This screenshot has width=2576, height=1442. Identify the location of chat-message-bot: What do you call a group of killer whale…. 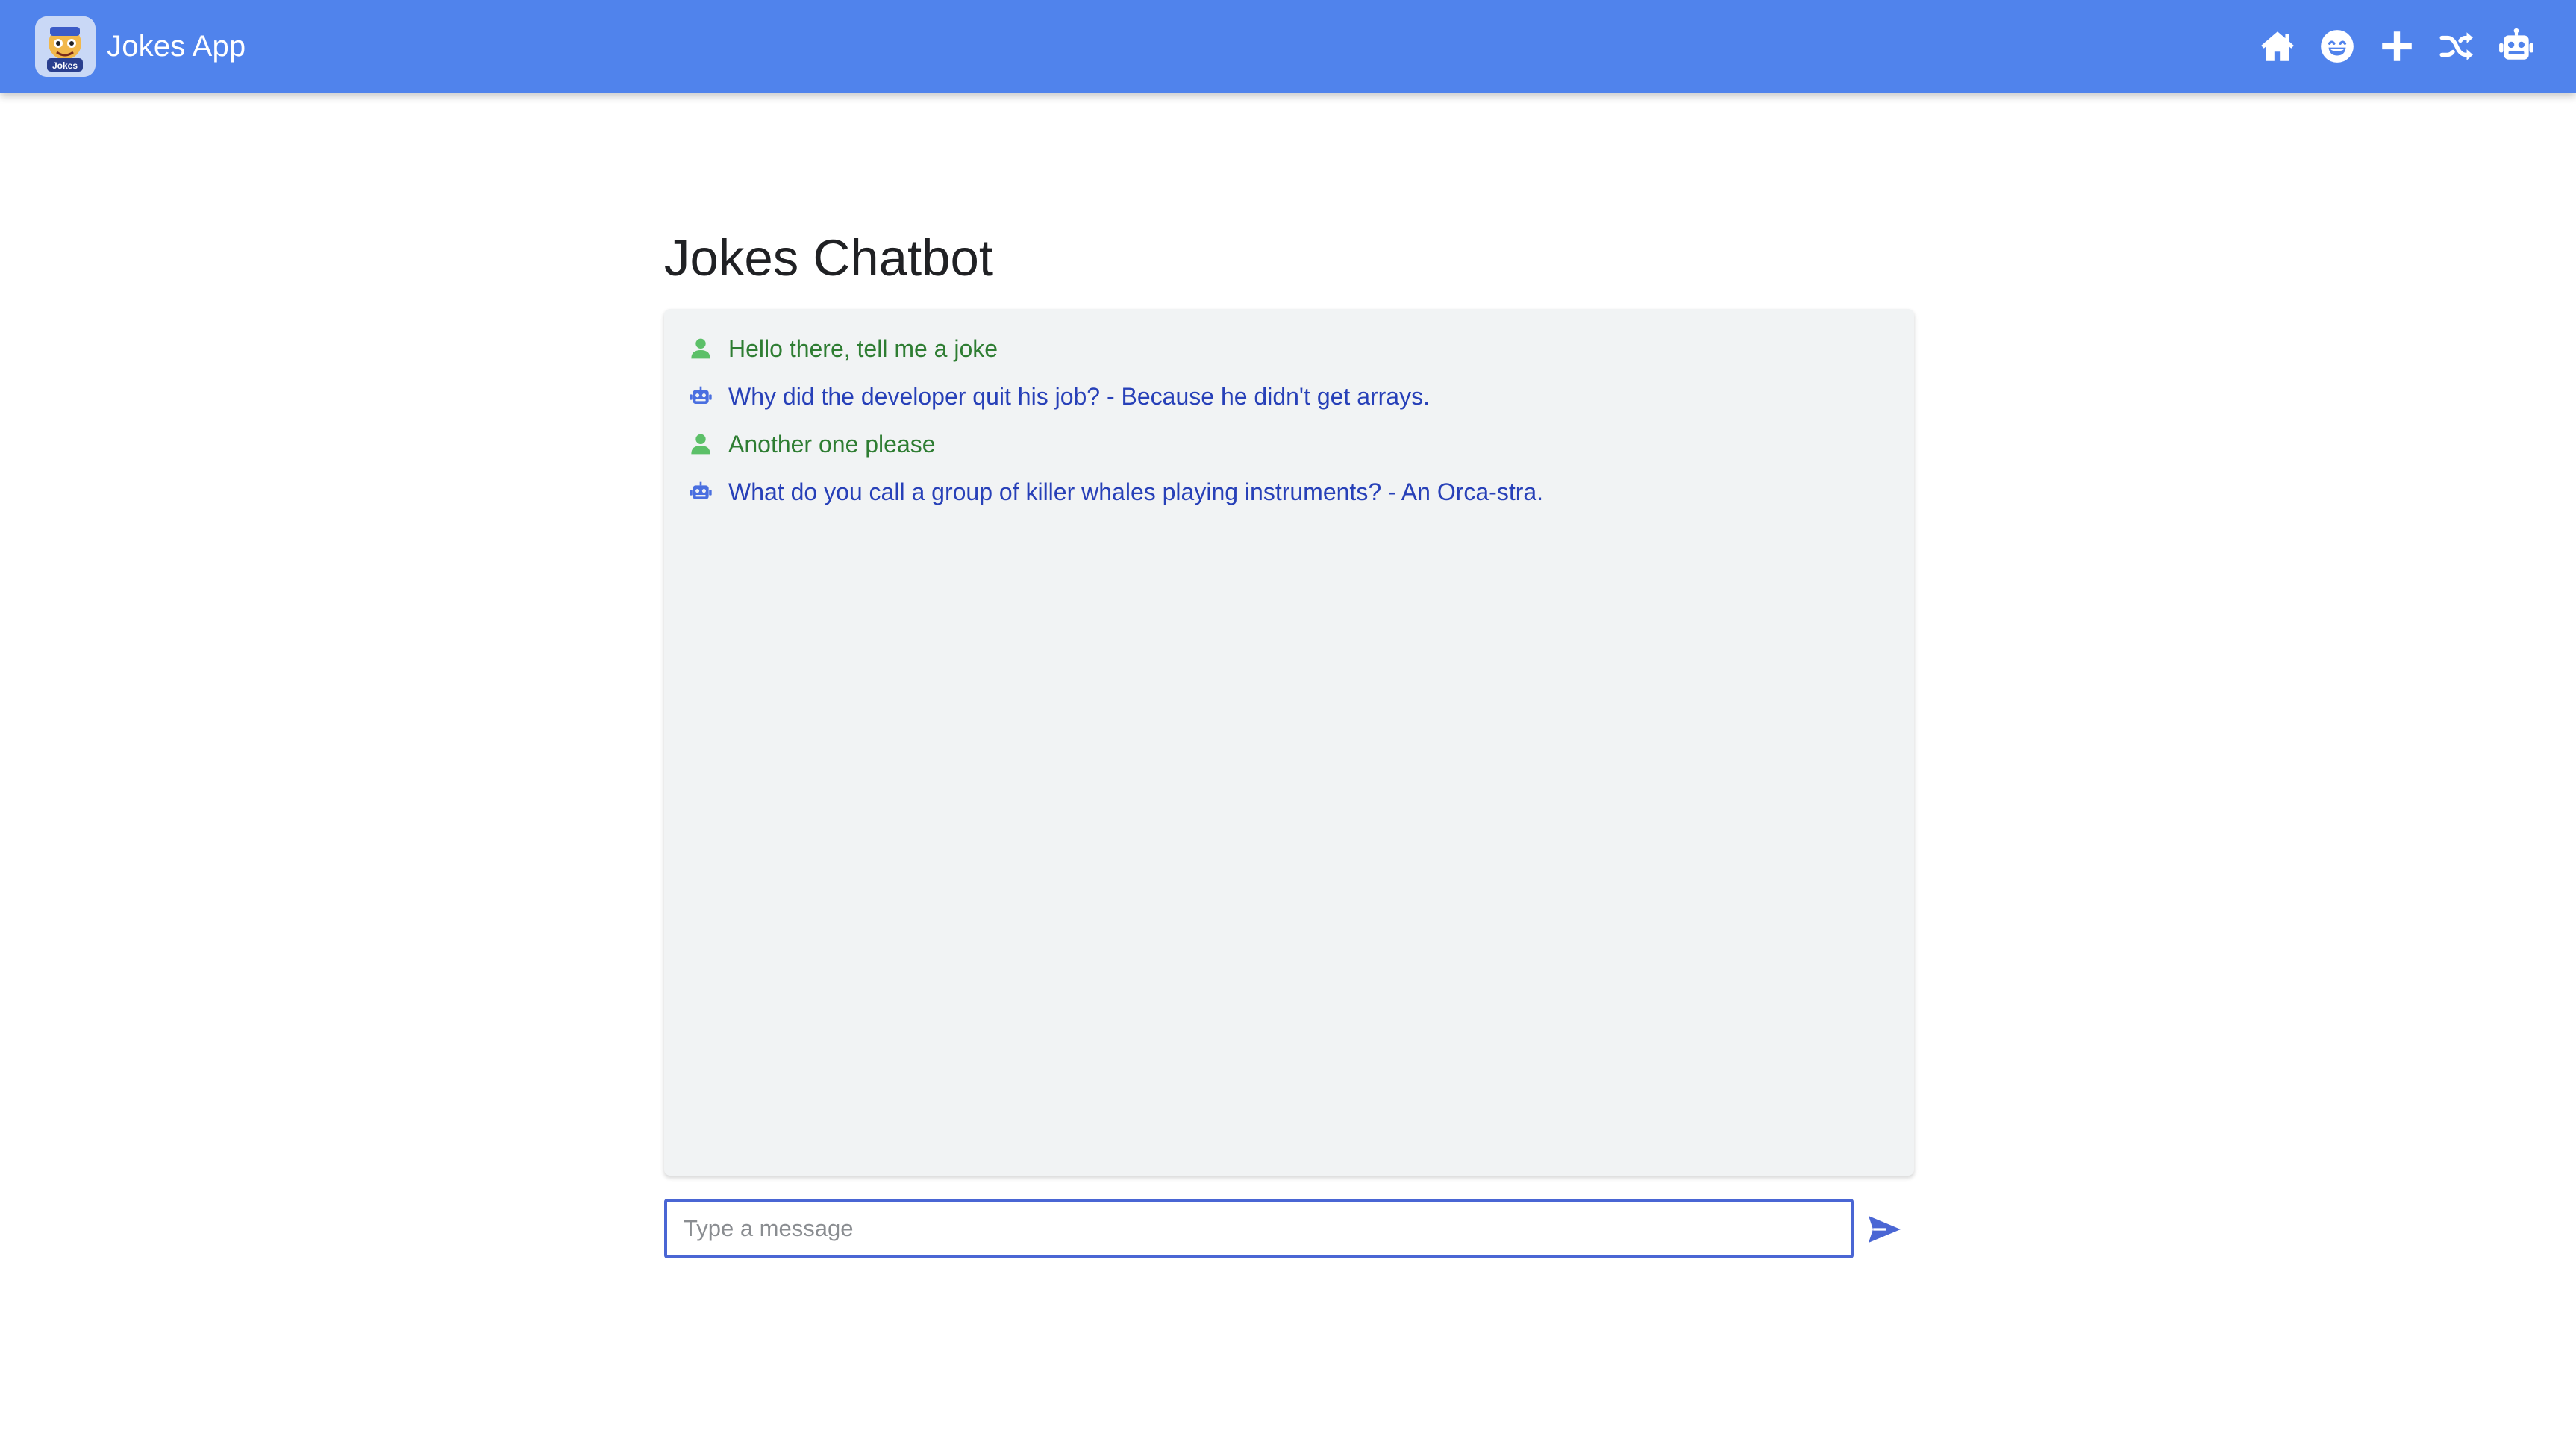
(1115, 491).